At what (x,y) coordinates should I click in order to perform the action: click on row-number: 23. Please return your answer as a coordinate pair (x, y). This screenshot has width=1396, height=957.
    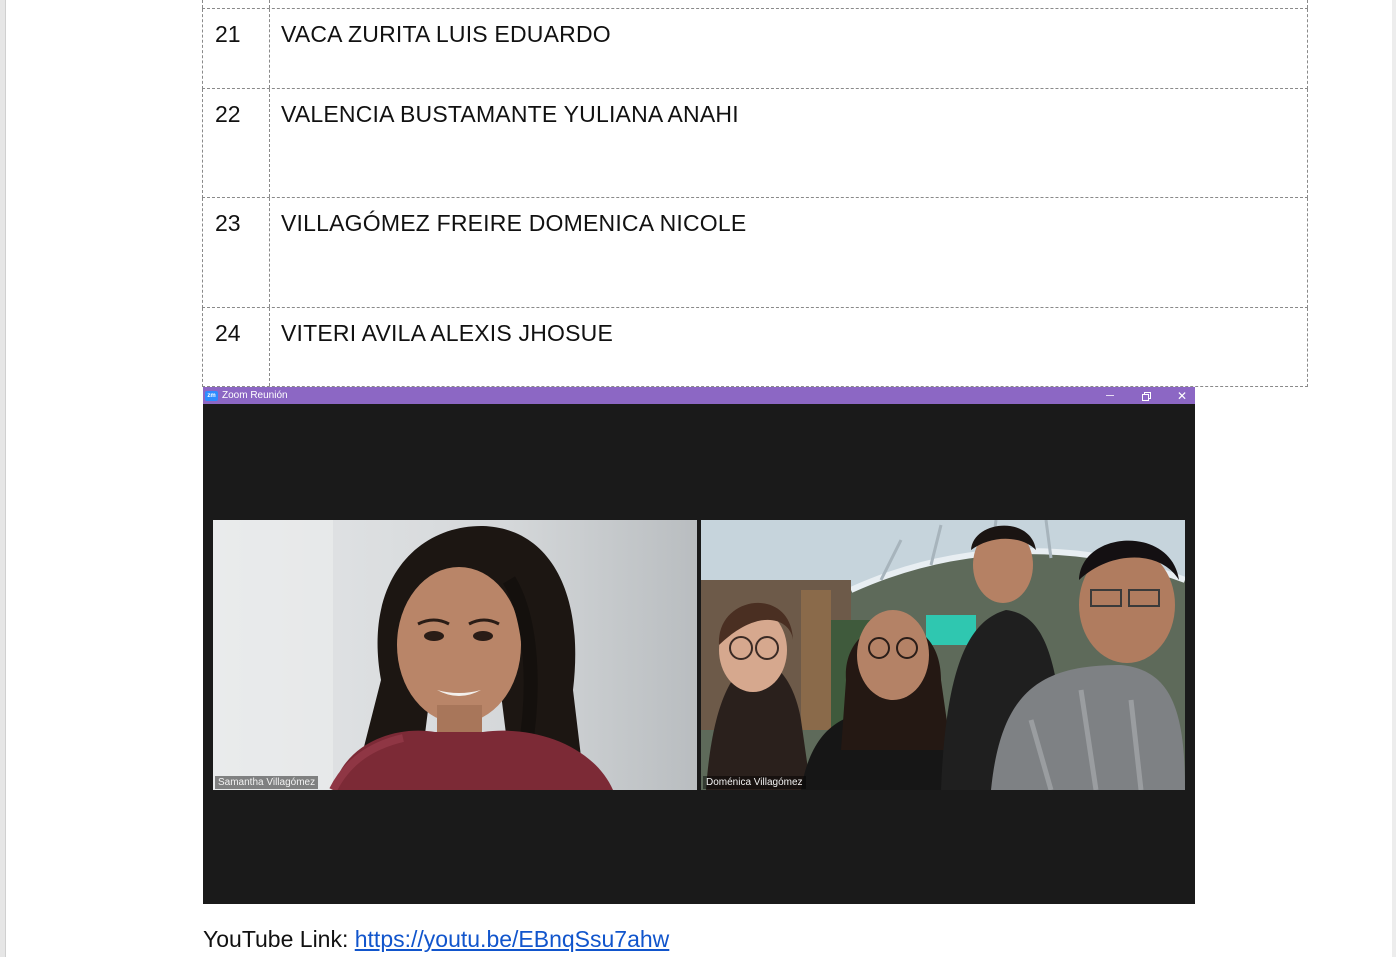
    Looking at the image, I should click on (236, 252).